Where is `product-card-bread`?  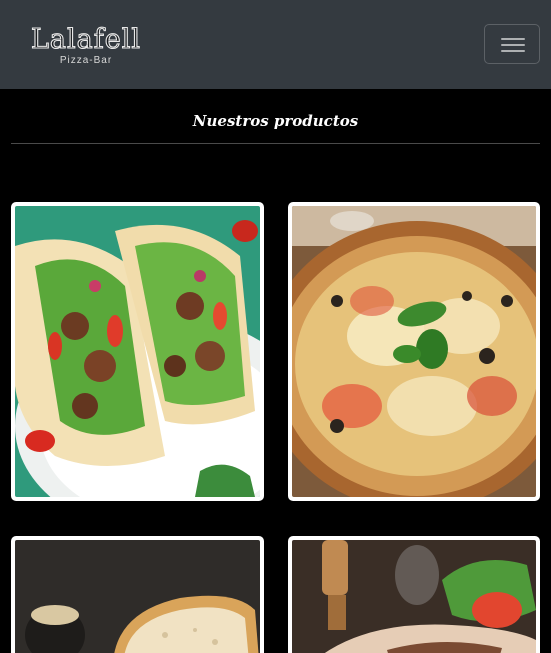
product-card-bread is located at coordinates (137, 594).